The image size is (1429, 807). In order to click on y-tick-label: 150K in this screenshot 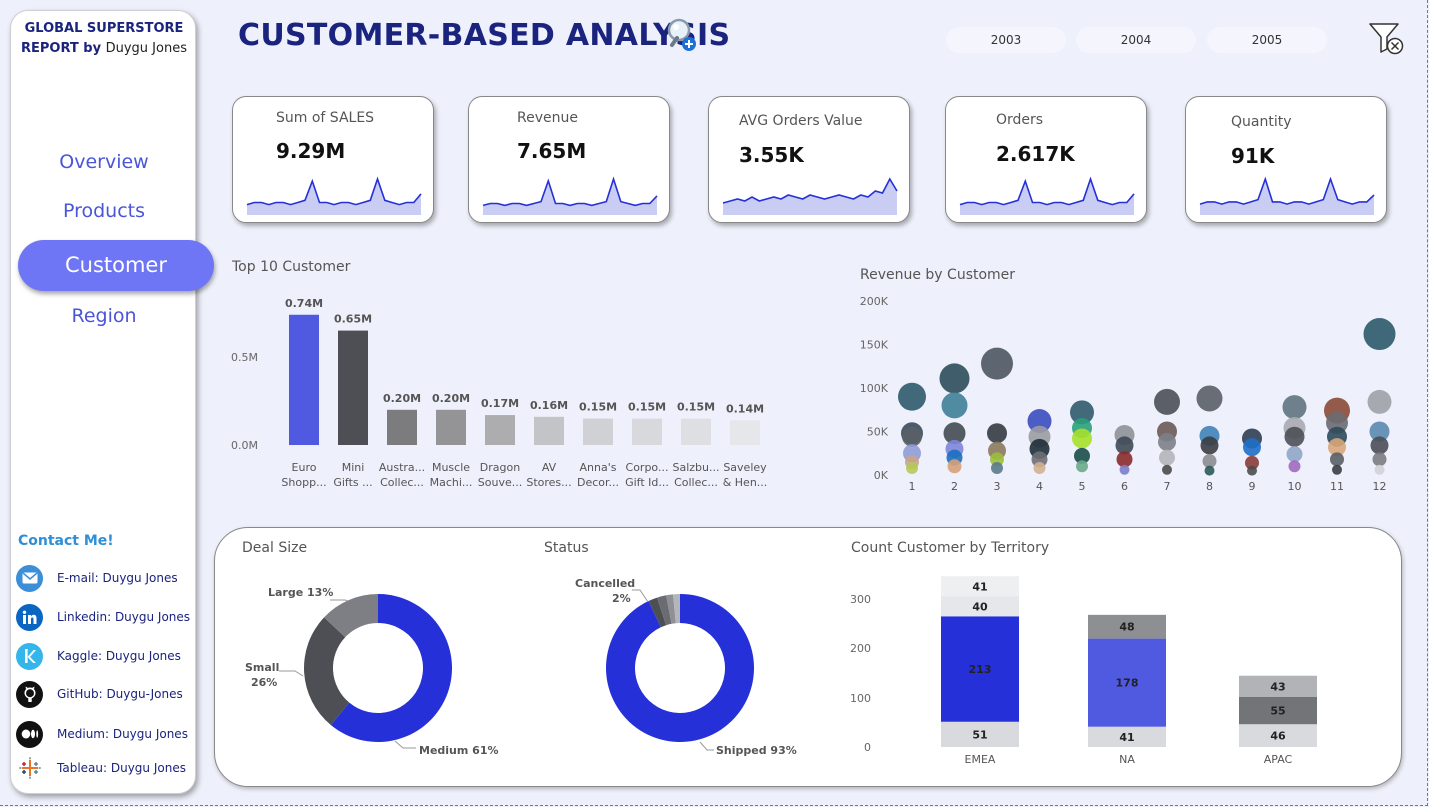, I will do `click(874, 345)`.